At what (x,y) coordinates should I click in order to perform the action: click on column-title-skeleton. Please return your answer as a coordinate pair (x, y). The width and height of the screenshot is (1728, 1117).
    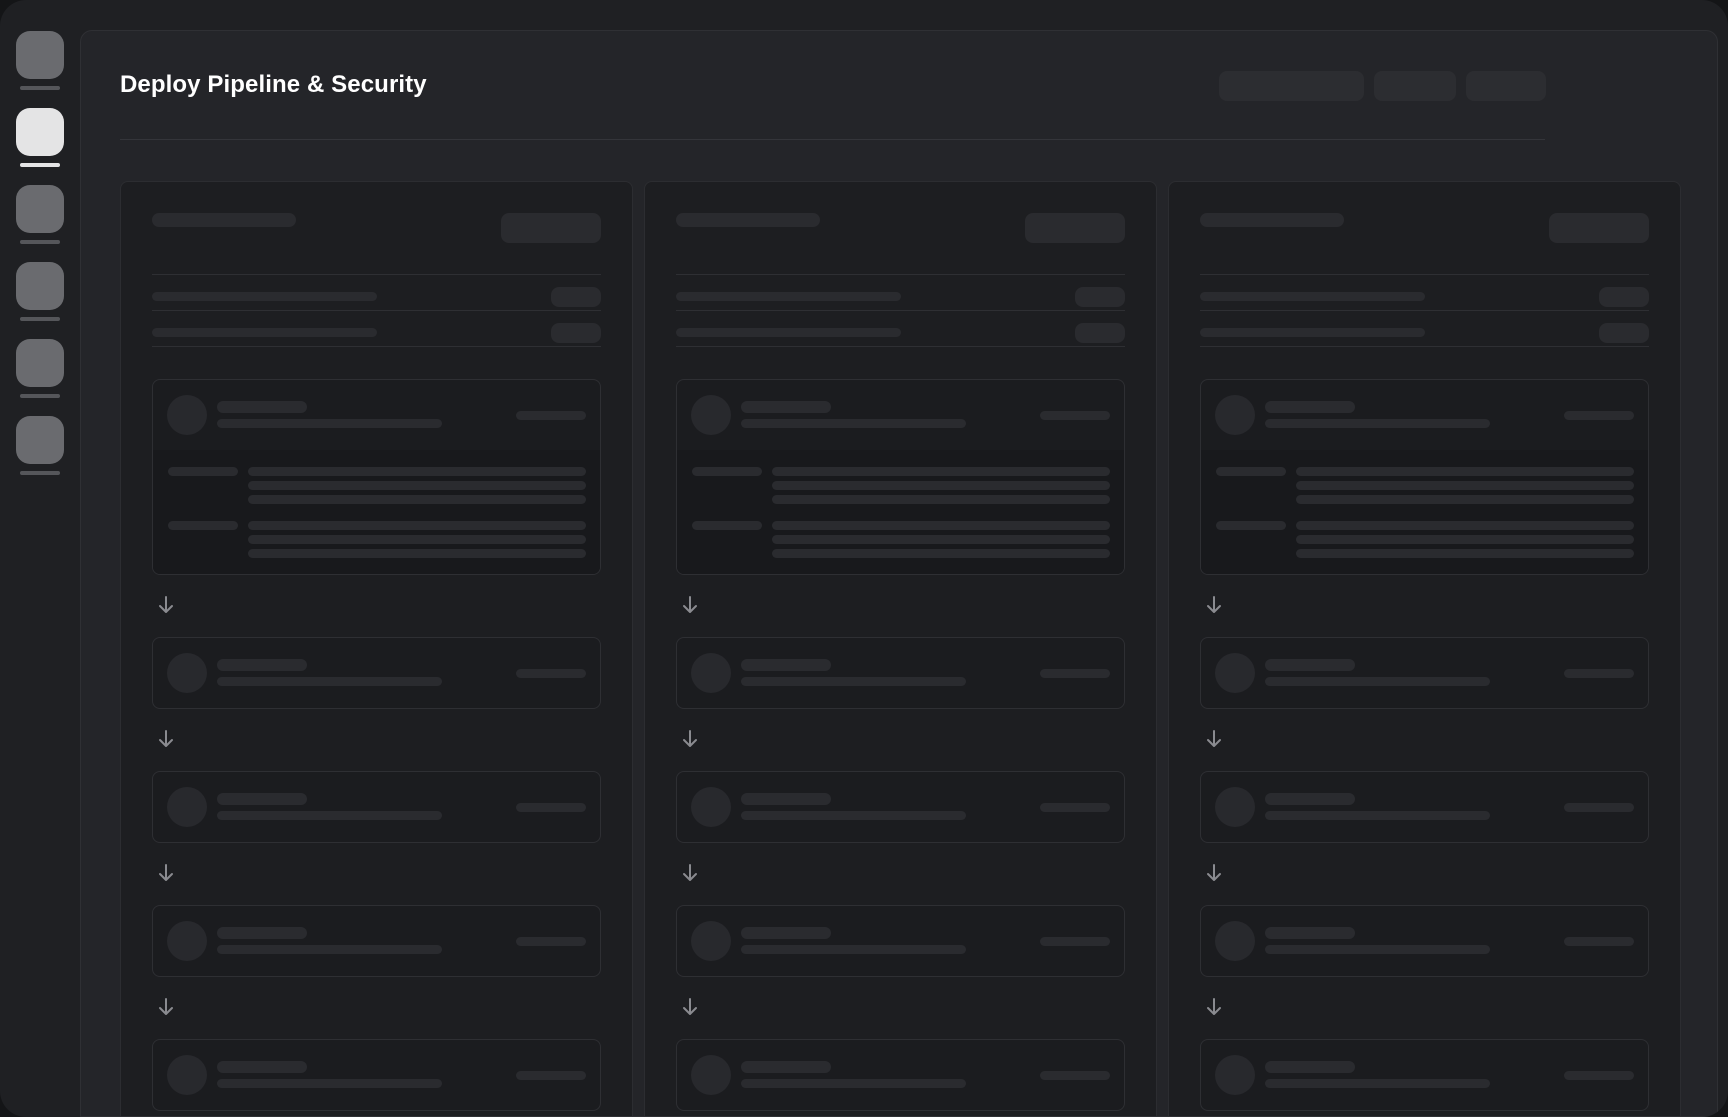
    Looking at the image, I should click on (224, 220).